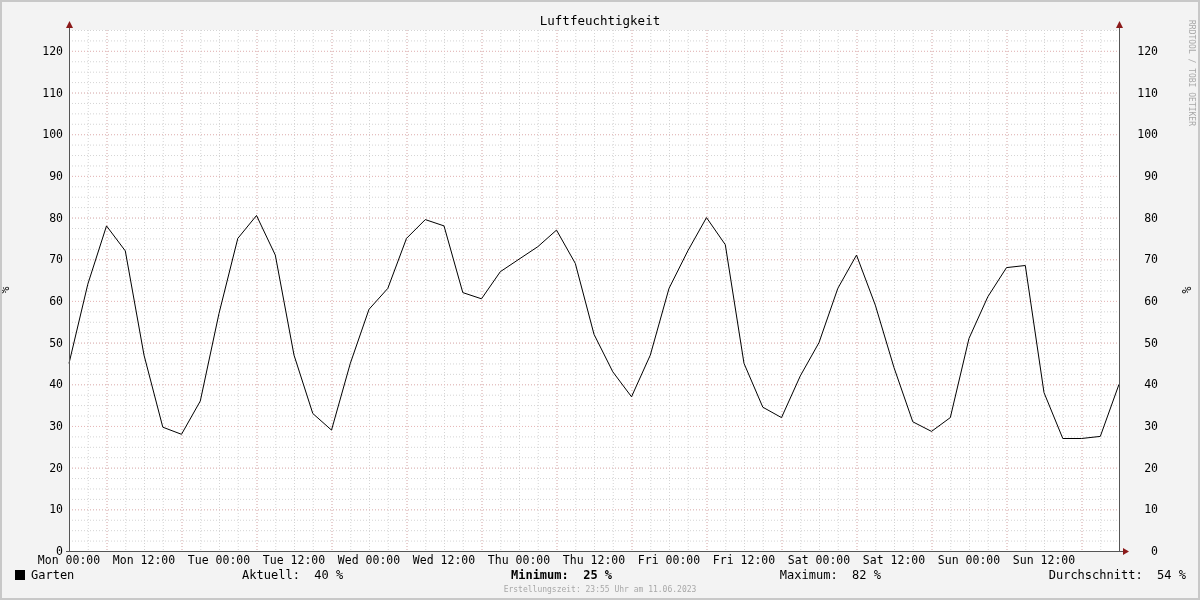 Image resolution: width=1200 pixels, height=600 pixels. I want to click on creation-time: Erstellungszeit: 23:55 Uhr am 11.06.2023, so click(600, 590).